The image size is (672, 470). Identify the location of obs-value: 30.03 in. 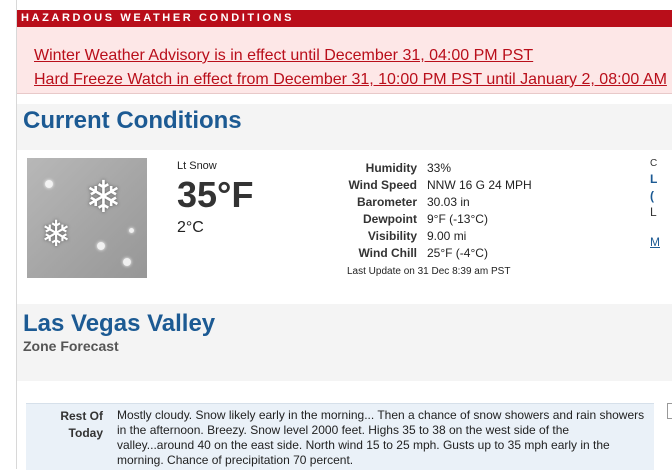
(448, 202).